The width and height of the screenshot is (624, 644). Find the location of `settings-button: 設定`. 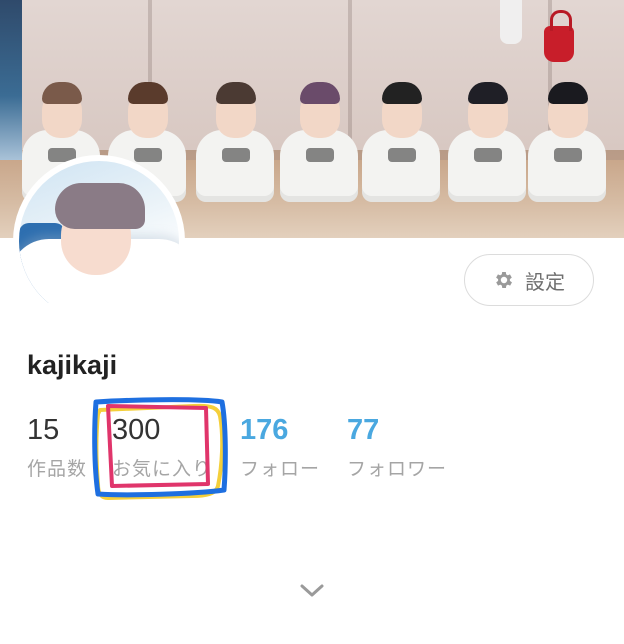

settings-button: 設定 is located at coordinates (529, 280).